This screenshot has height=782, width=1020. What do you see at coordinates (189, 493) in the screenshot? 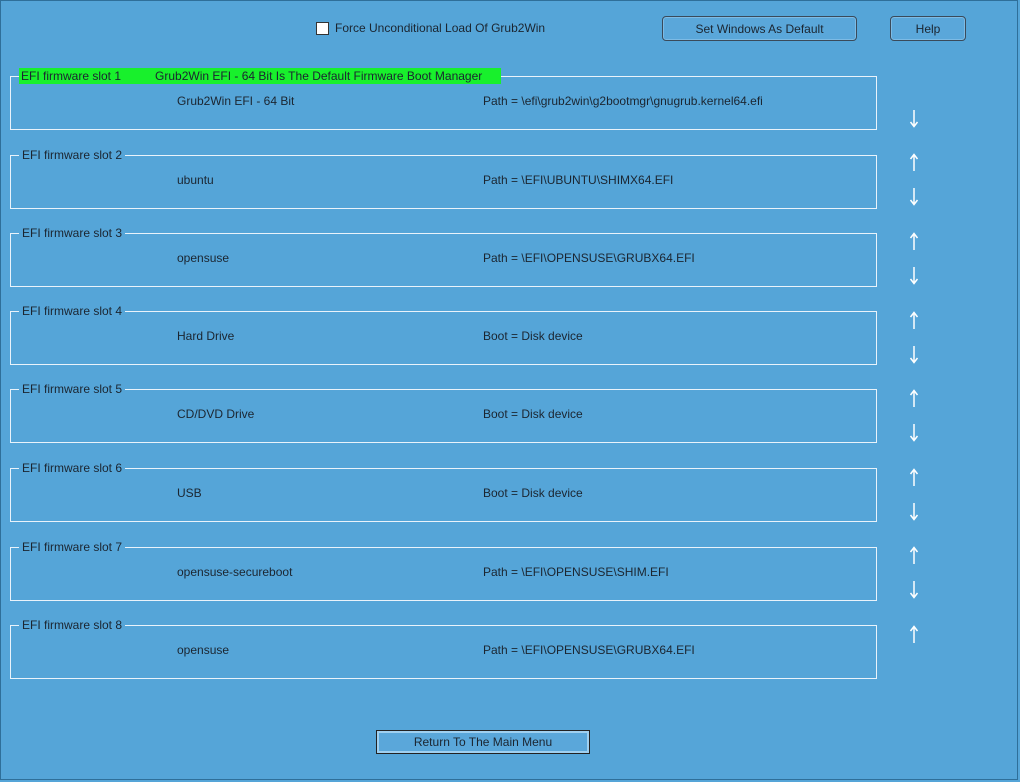
I see `slot-name: USB` at bounding box center [189, 493].